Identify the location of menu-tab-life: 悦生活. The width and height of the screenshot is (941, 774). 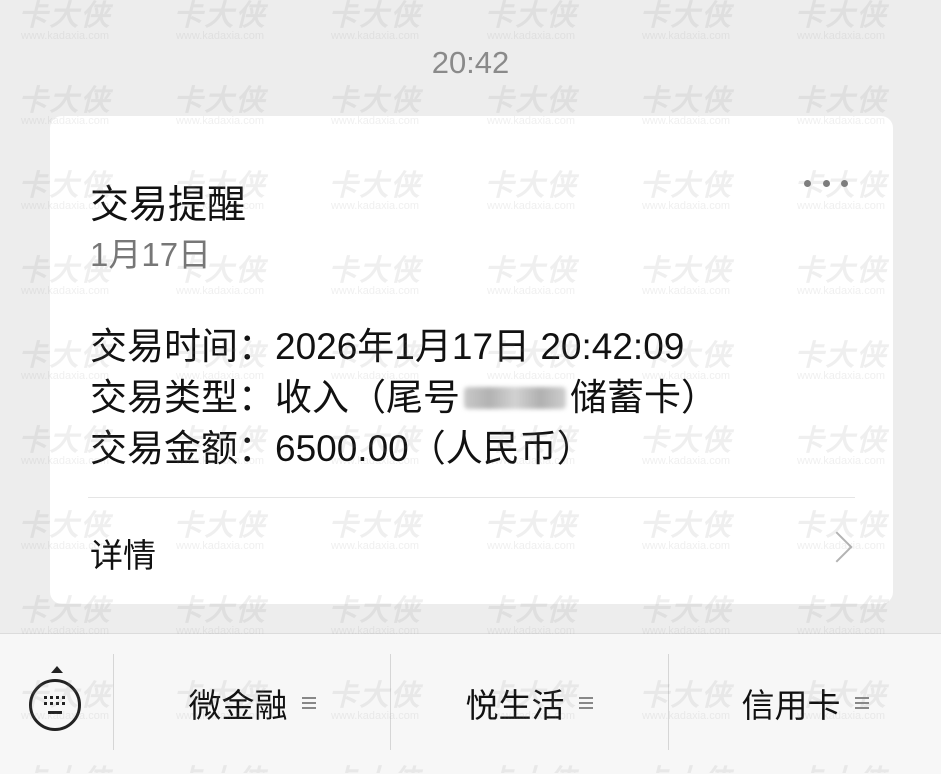
(529, 703).